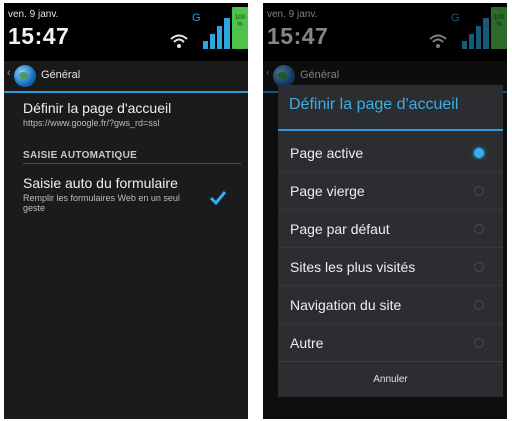  I want to click on status-time: 15:47, so click(39, 36).